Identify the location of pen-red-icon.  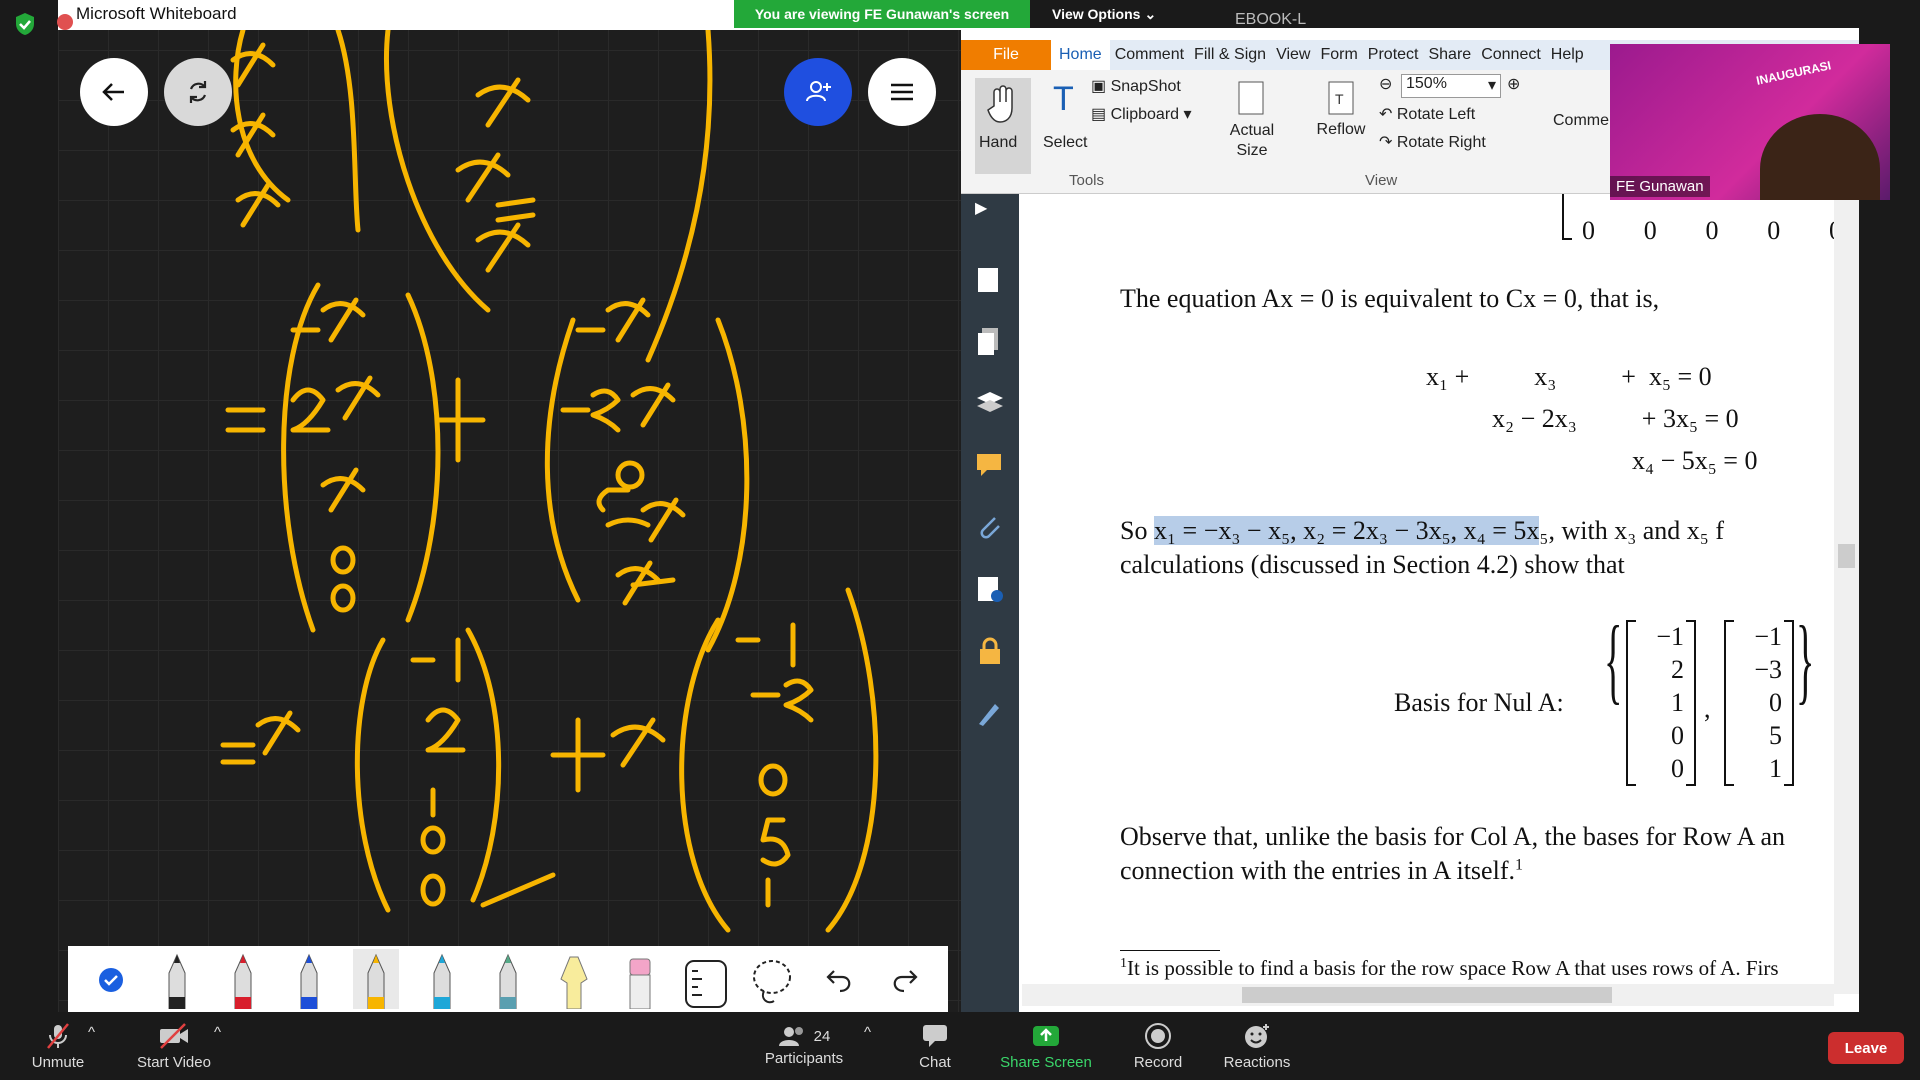
(243, 981).